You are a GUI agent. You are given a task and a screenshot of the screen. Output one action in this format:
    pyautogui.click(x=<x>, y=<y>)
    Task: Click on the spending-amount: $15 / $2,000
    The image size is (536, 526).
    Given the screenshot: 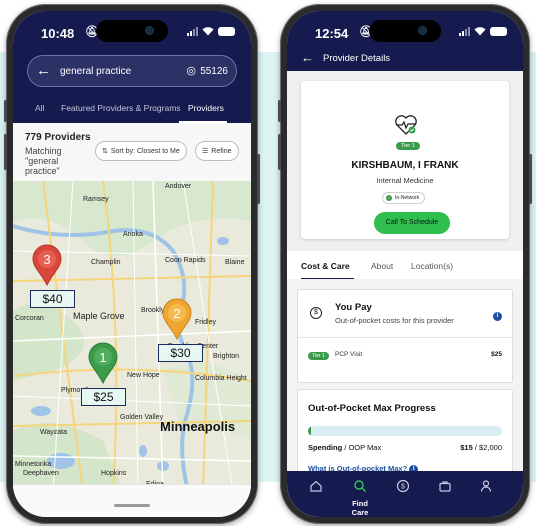 What is the action you would take?
    pyautogui.click(x=481, y=447)
    